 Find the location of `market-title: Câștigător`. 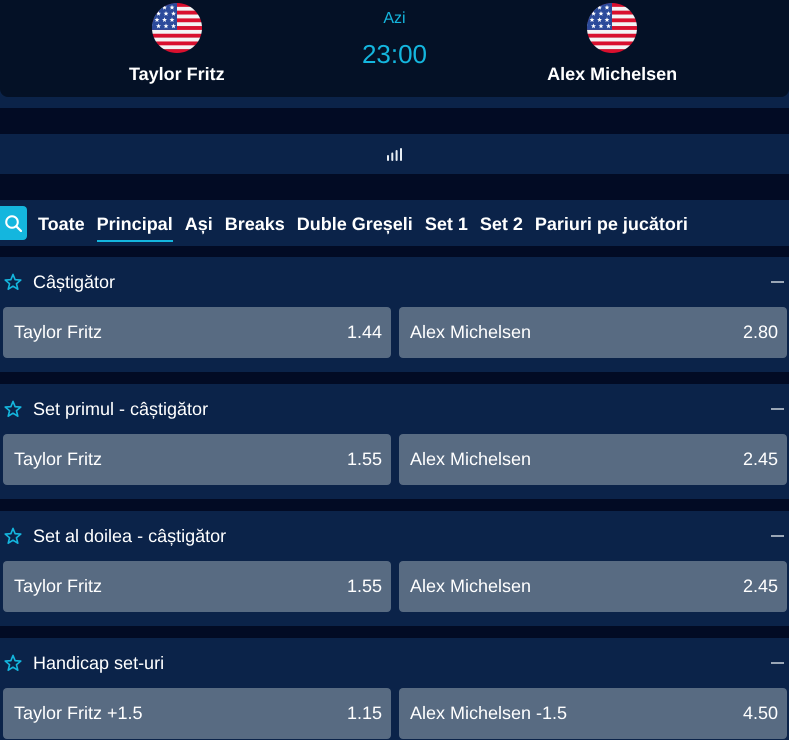

market-title: Câștigător is located at coordinates (74, 282).